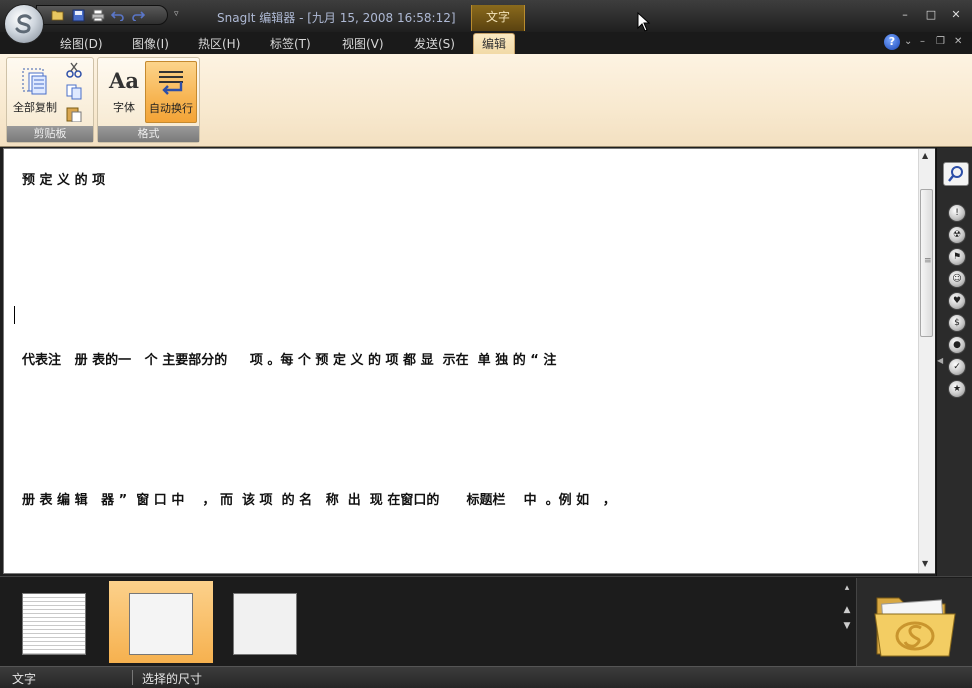  What do you see at coordinates (926, 263) in the screenshot?
I see `scrollbar-thumb: ≡` at bounding box center [926, 263].